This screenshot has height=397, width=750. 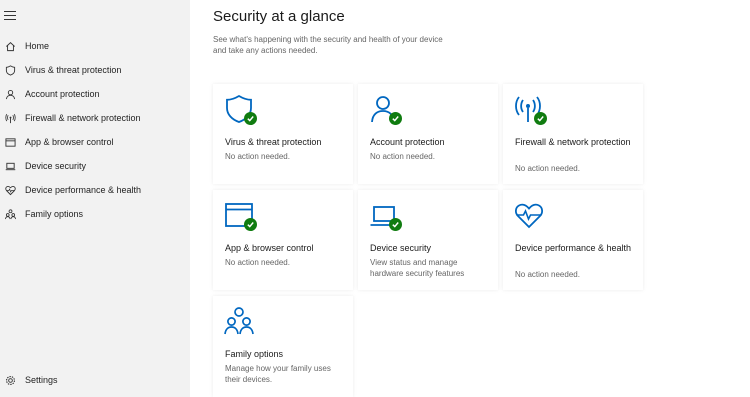 I want to click on card-title: App & browser control, so click(x=269, y=248).